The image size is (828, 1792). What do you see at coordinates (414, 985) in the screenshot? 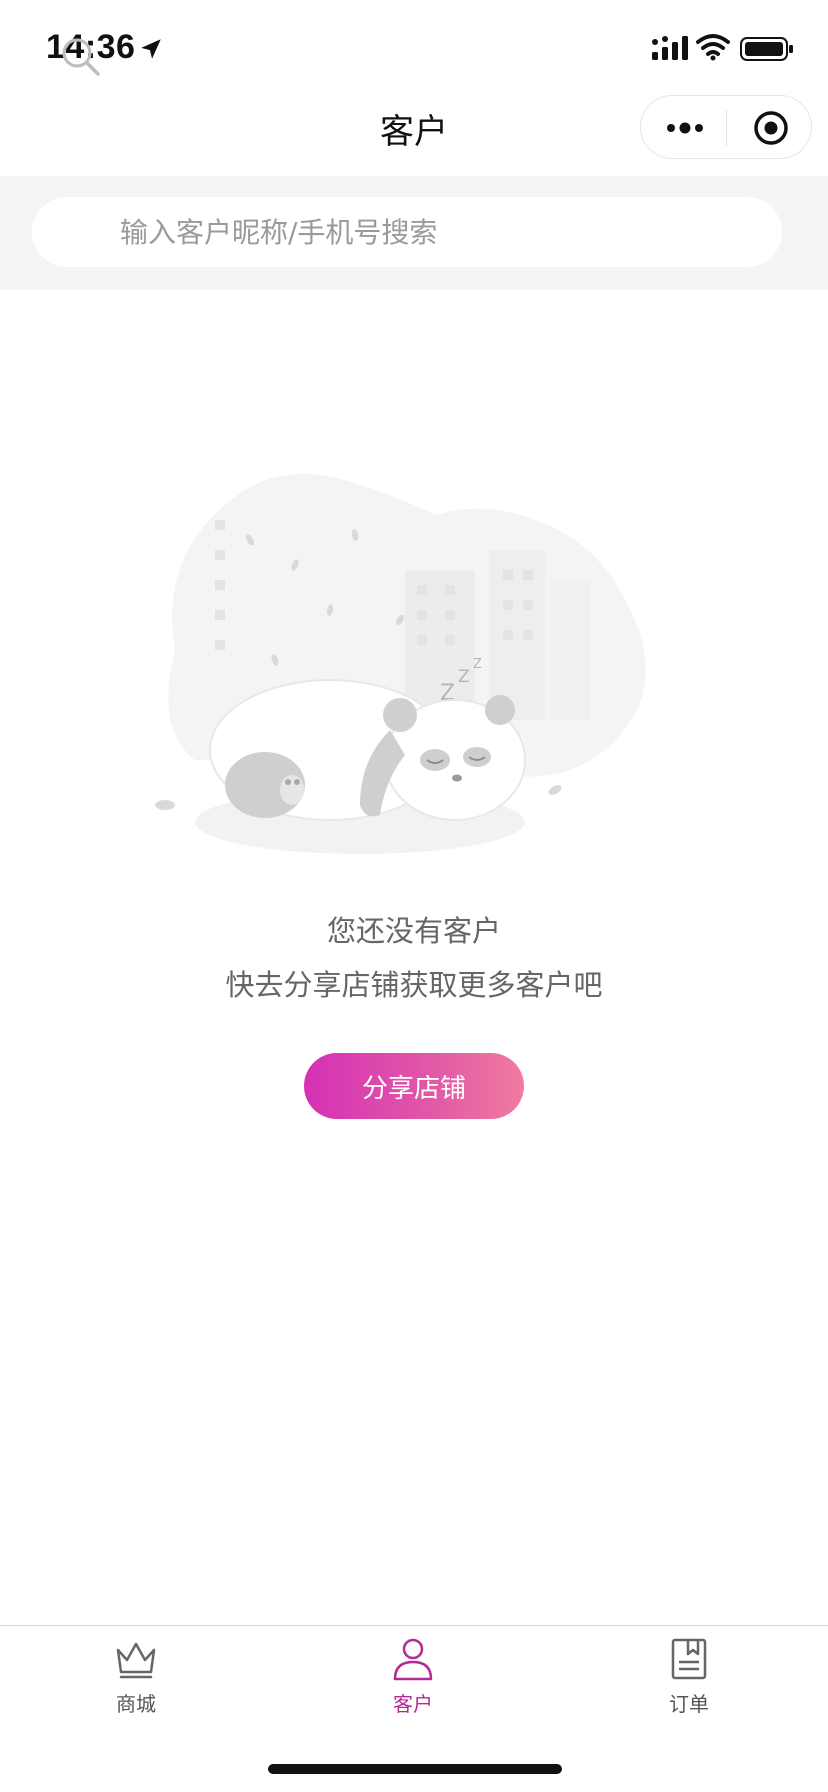
I see `empty-state-subtitle: 快去分享店铺获取更多客户吧` at bounding box center [414, 985].